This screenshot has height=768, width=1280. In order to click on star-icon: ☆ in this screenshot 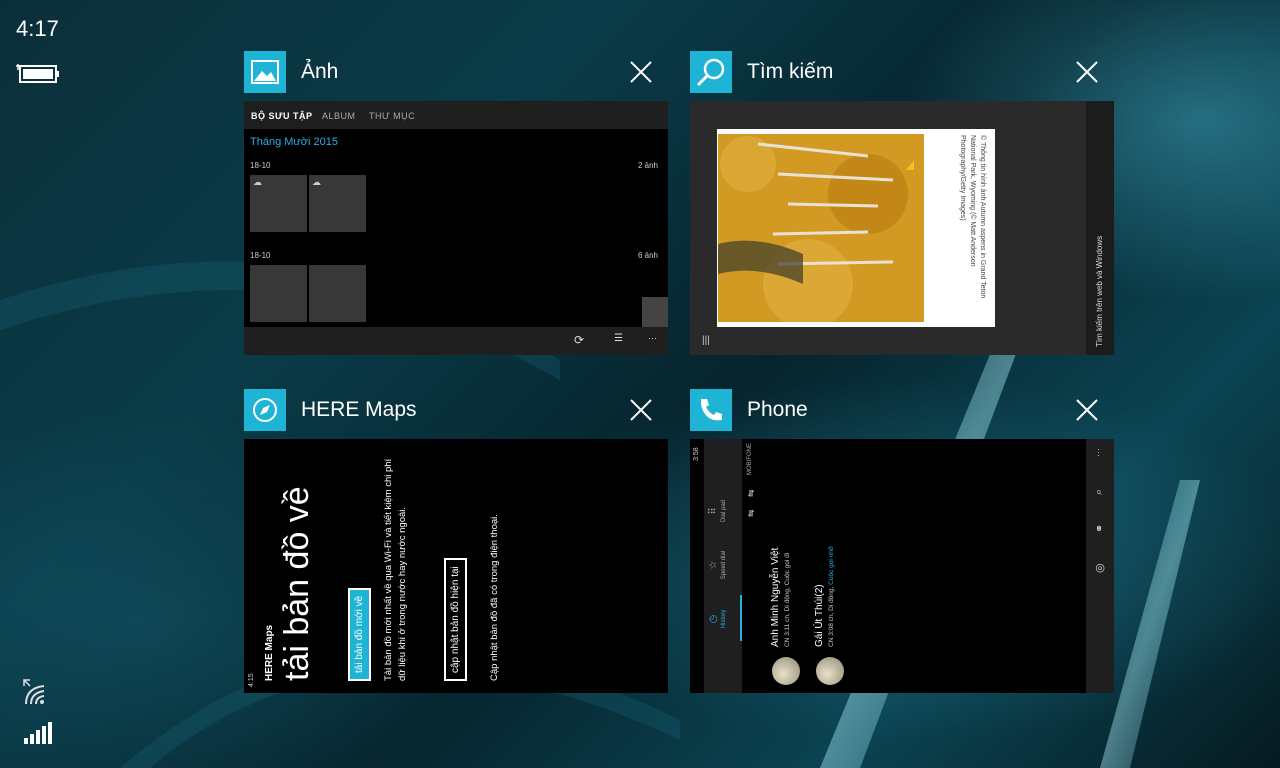, I will do `click(713, 565)`.